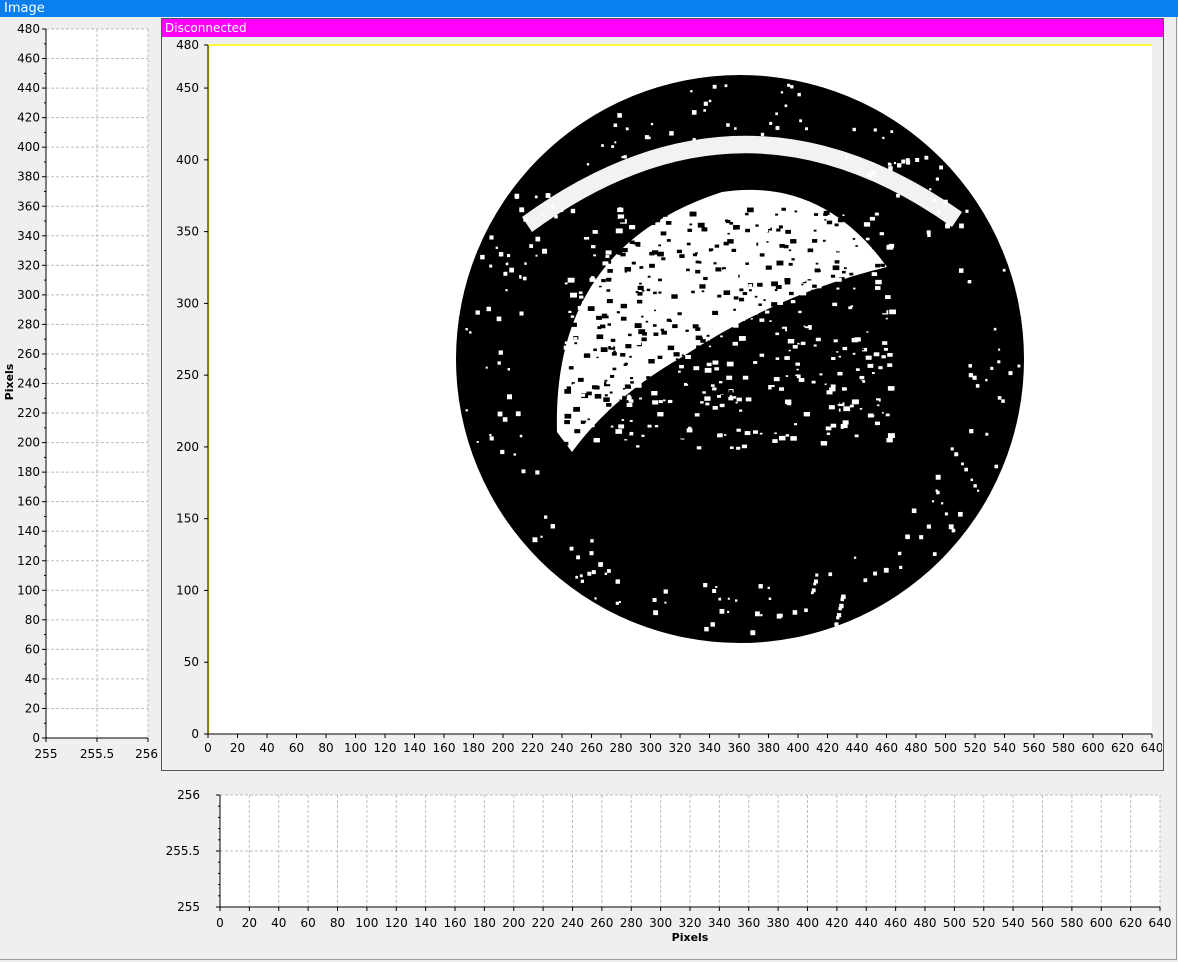 This screenshot has height=962, width=1178. I want to click on image-x-tick-label: 260, so click(591, 748).